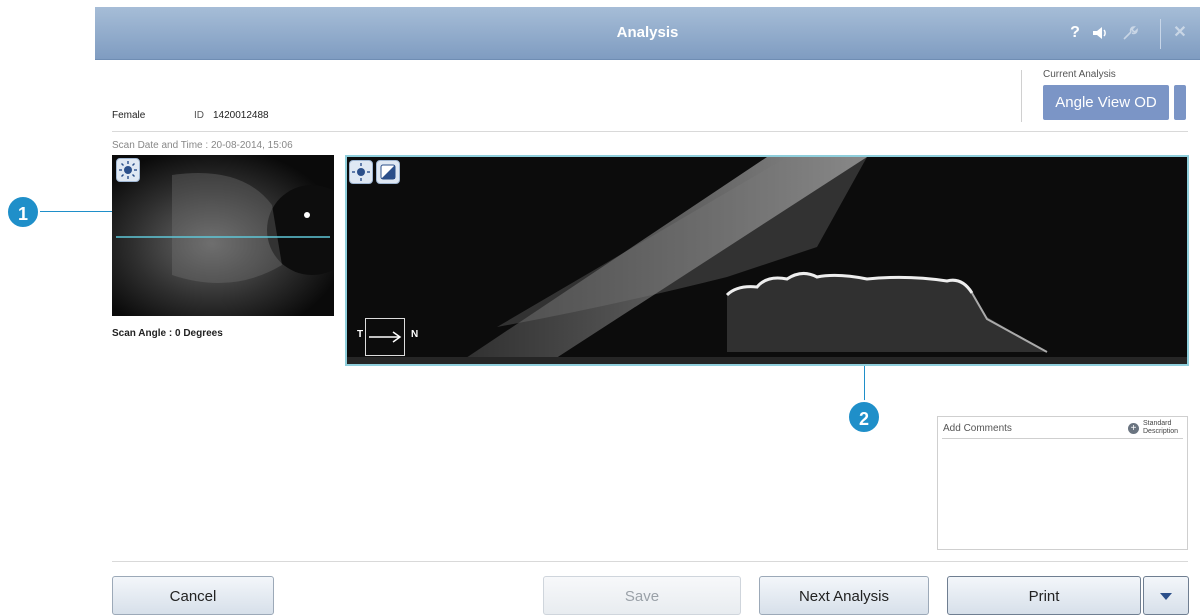 The image size is (1200, 616). I want to click on oct-brightness-icon, so click(361, 172).